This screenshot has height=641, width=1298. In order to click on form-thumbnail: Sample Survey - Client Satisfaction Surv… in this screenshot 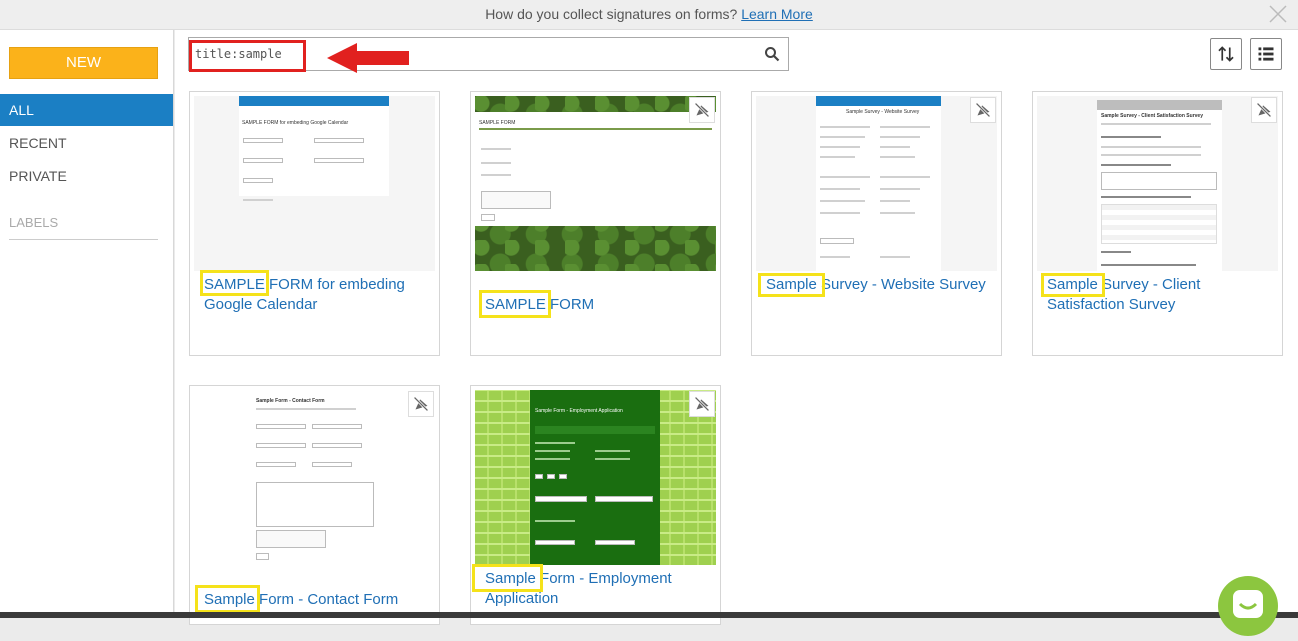, I will do `click(1157, 183)`.